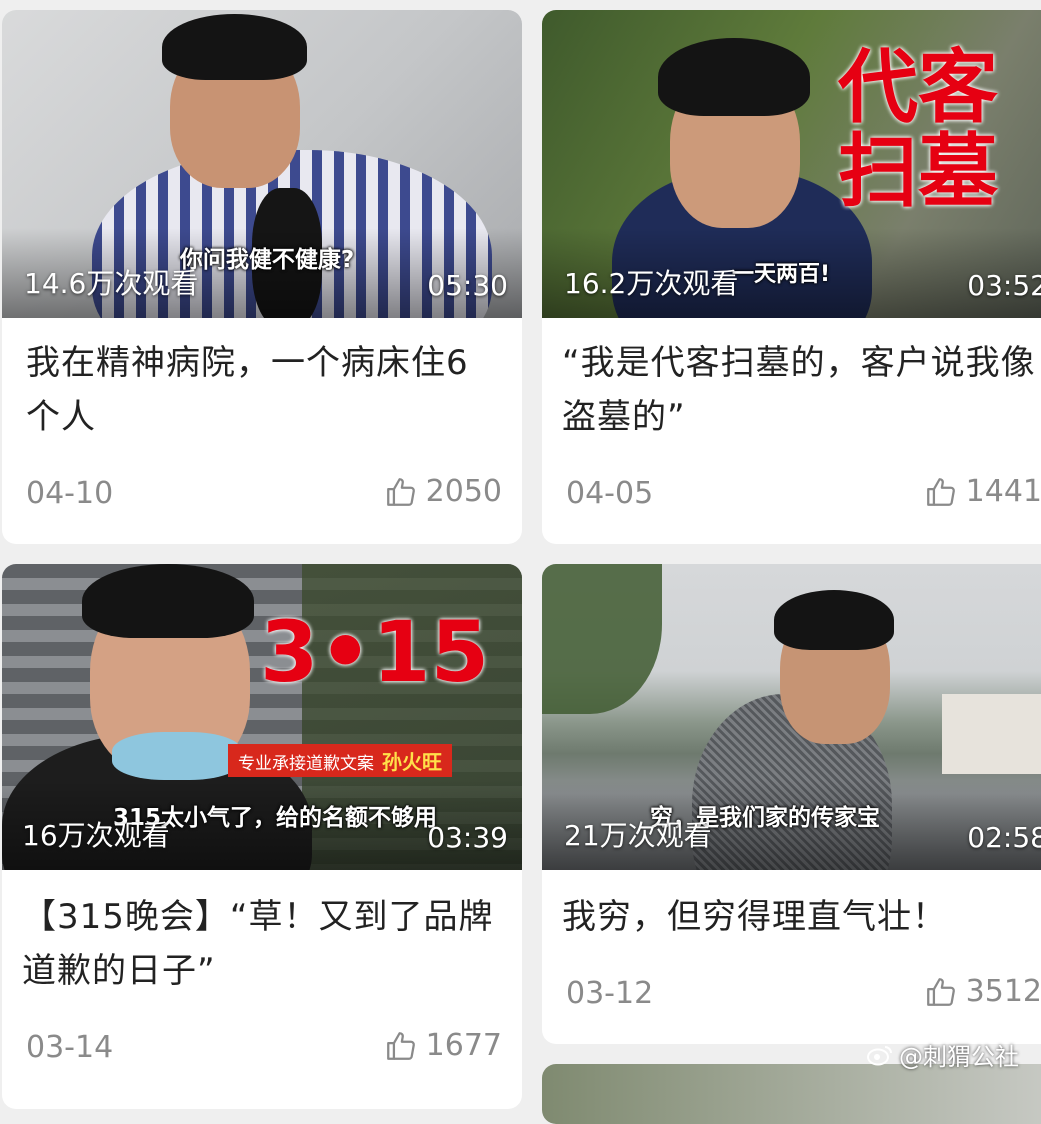 The height and width of the screenshot is (1124, 1041). I want to click on like-count: 2050, so click(443, 491).